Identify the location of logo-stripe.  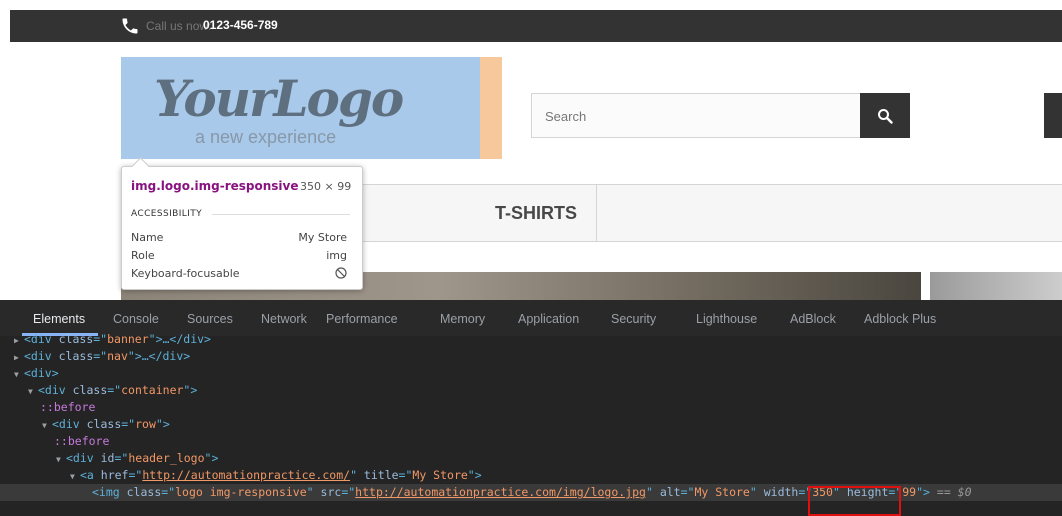
(491, 108).